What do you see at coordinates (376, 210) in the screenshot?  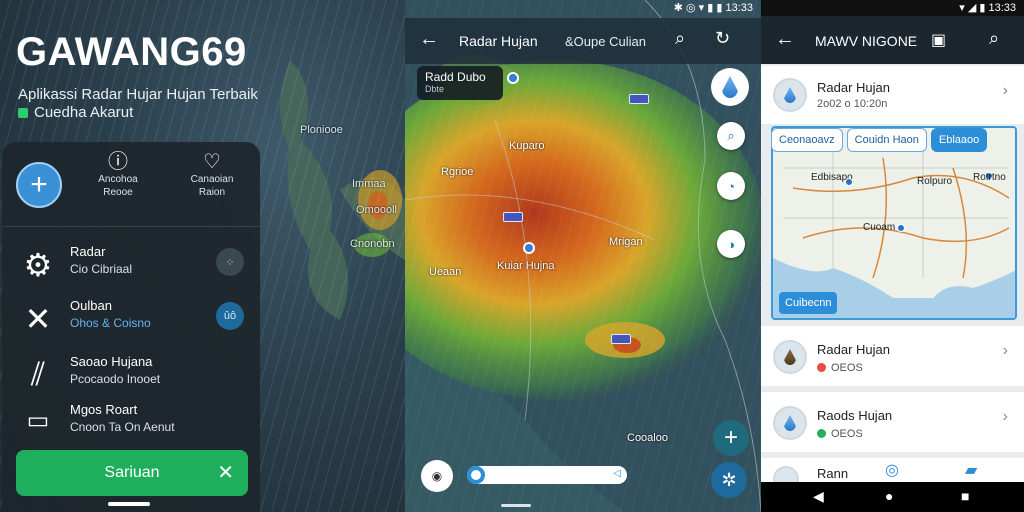 I see `map-label: Omoooll` at bounding box center [376, 210].